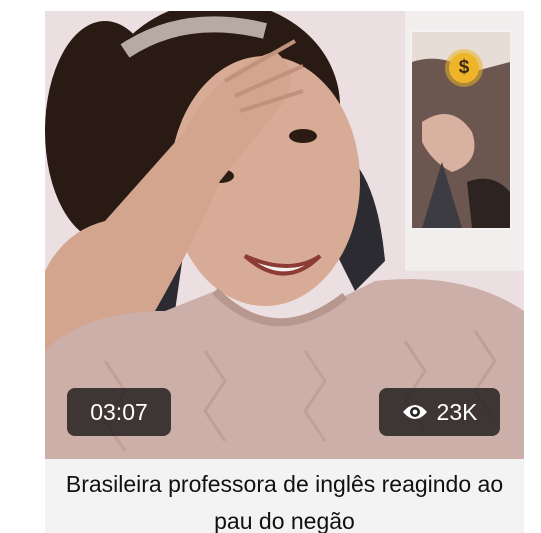  Describe the element at coordinates (457, 411) in the screenshot. I see `views-count: 23K` at that location.